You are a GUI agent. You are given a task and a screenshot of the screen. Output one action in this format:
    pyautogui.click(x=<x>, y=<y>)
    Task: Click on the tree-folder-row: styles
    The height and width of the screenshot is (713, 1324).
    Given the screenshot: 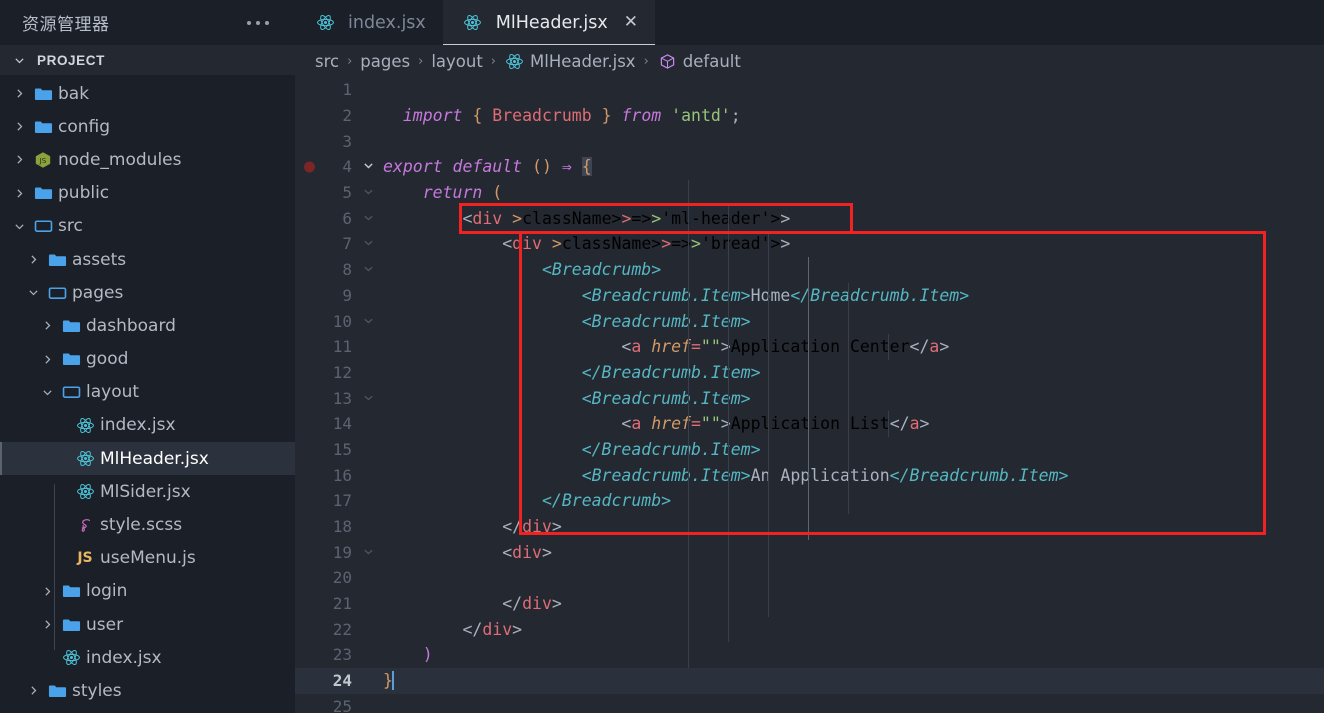 What is the action you would take?
    pyautogui.click(x=147, y=690)
    